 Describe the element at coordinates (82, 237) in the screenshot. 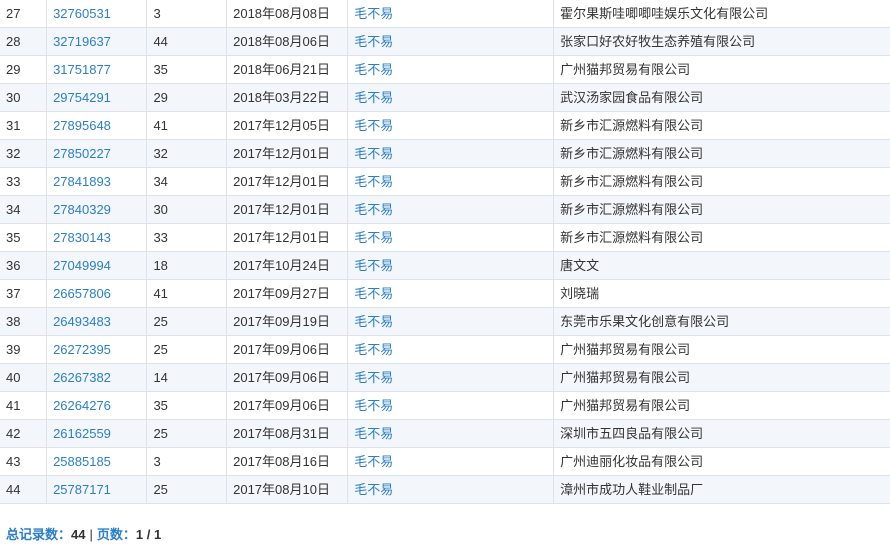

I see `registration-number-link: 27830143` at that location.